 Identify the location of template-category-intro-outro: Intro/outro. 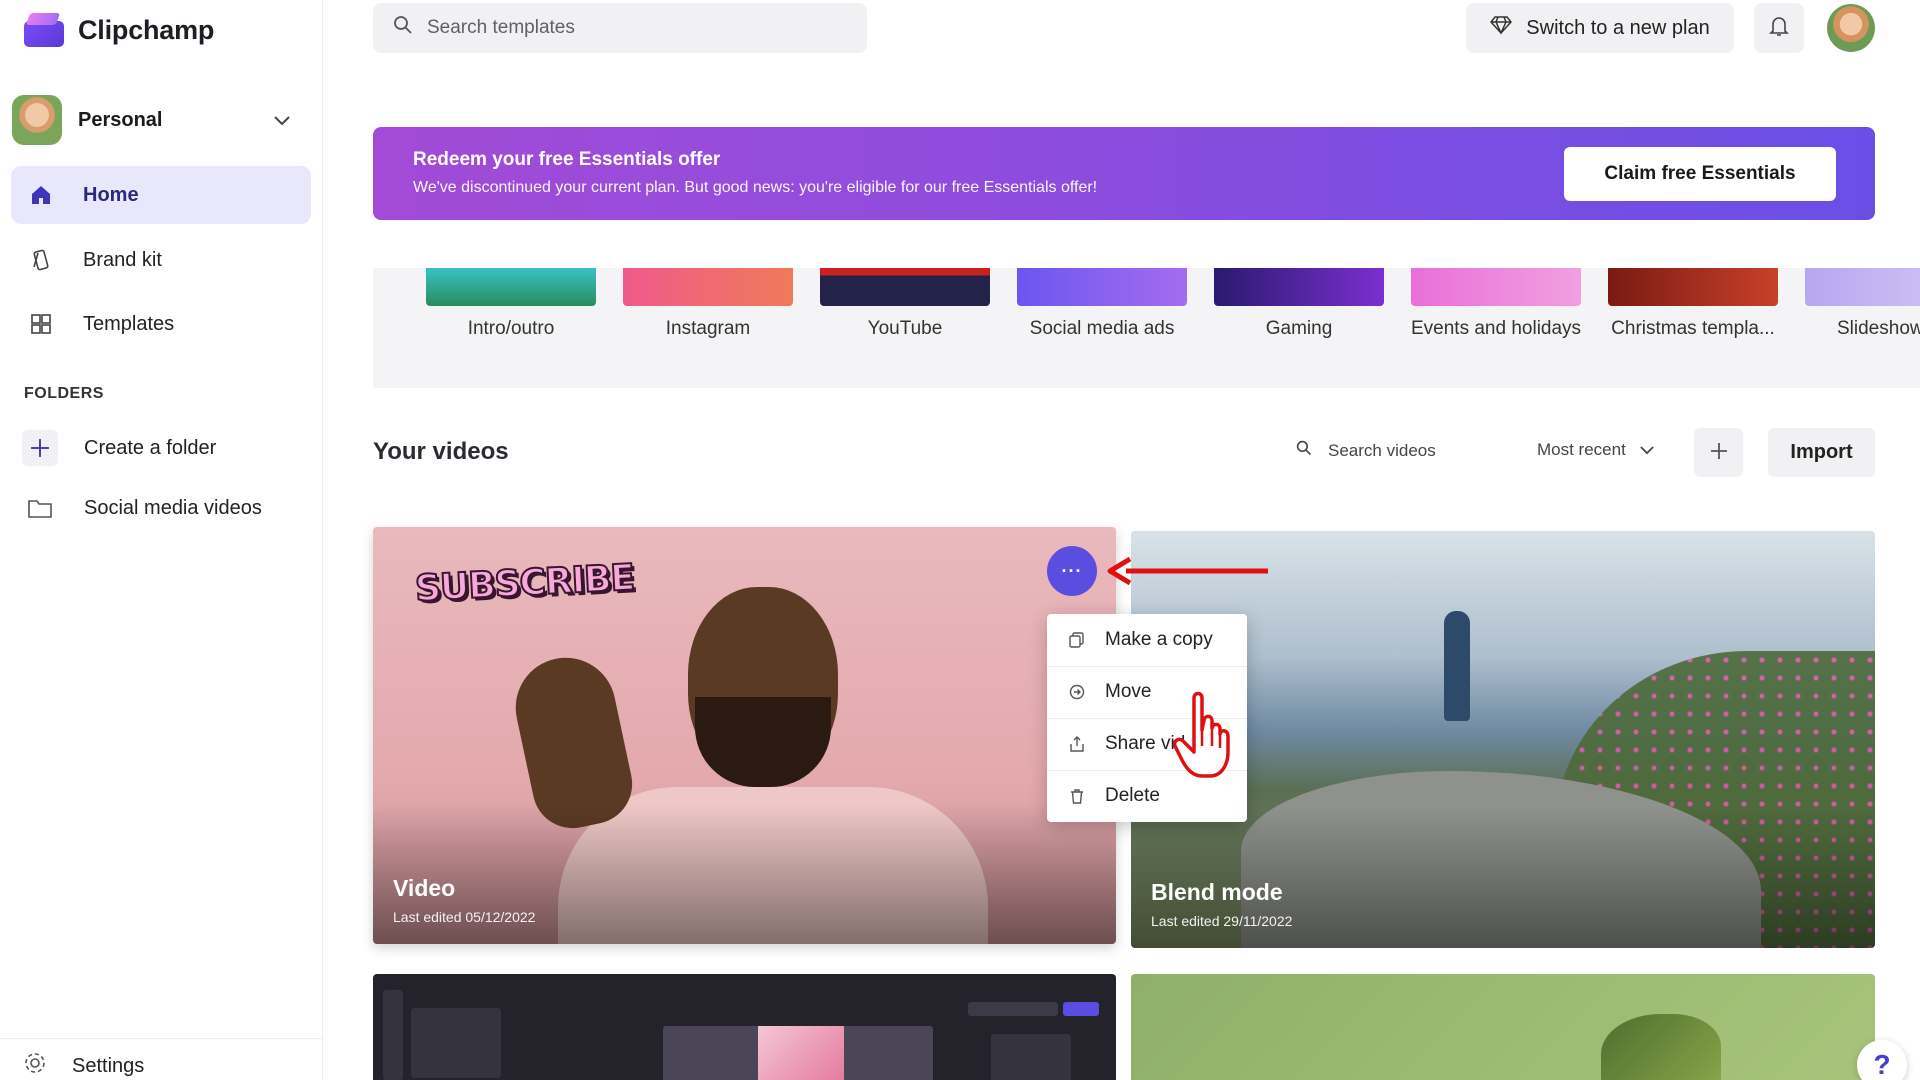
(511, 304).